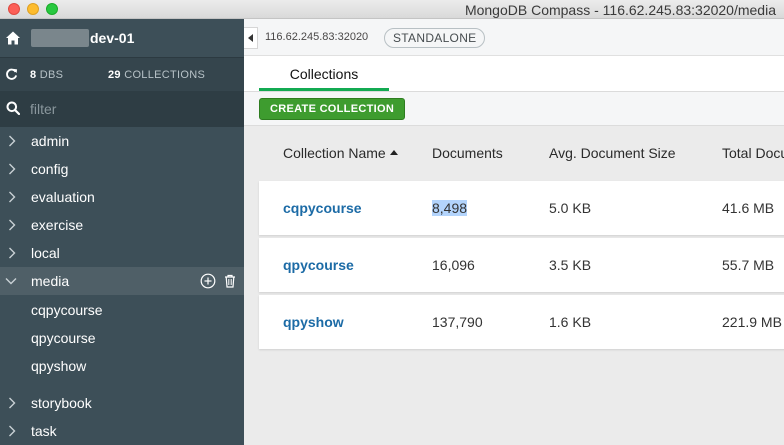 The height and width of the screenshot is (445, 784). What do you see at coordinates (13, 108) in the screenshot?
I see `search-icon` at bounding box center [13, 108].